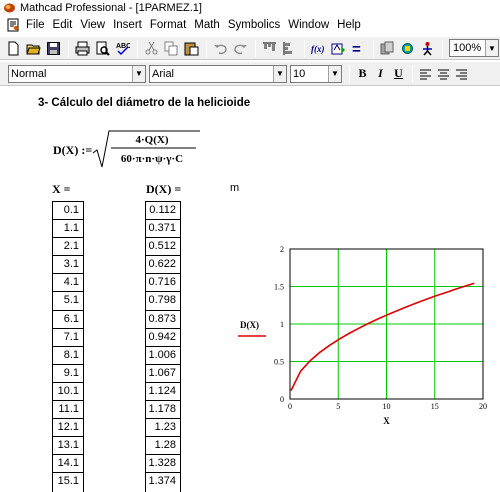  I want to click on d-value-cell: 0.512, so click(163, 247).